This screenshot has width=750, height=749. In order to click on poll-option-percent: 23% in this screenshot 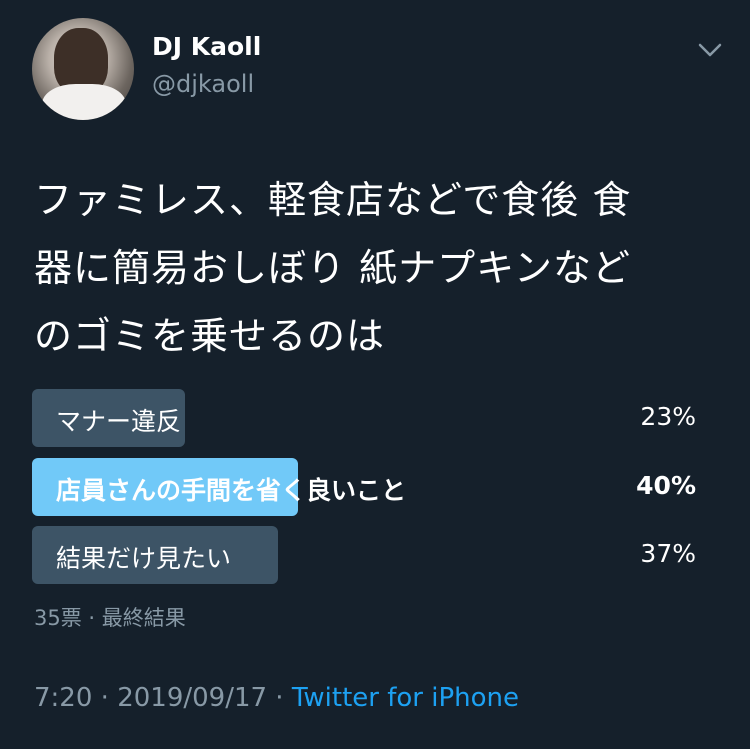, I will do `click(668, 416)`.